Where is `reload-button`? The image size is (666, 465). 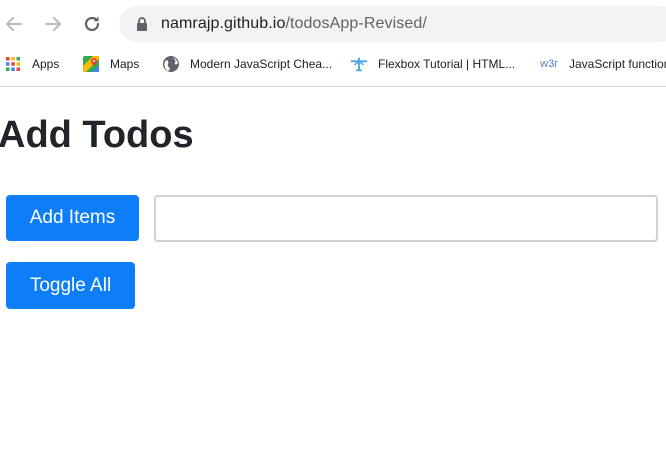
reload-button is located at coordinates (92, 24).